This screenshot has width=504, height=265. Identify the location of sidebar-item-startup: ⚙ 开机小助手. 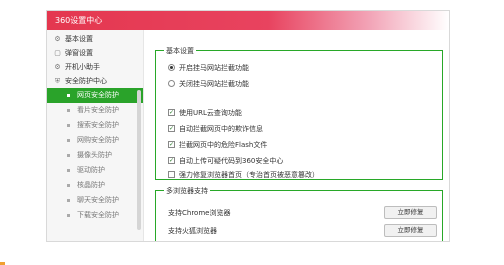
(95, 67).